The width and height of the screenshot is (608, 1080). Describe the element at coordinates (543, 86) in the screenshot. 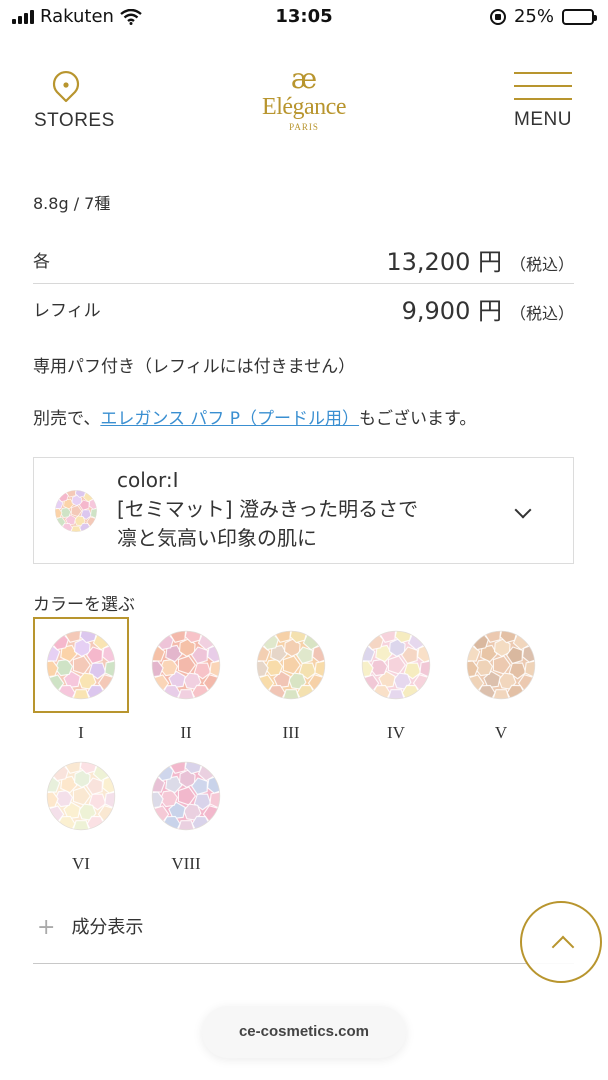

I see `hamburger-icon` at that location.